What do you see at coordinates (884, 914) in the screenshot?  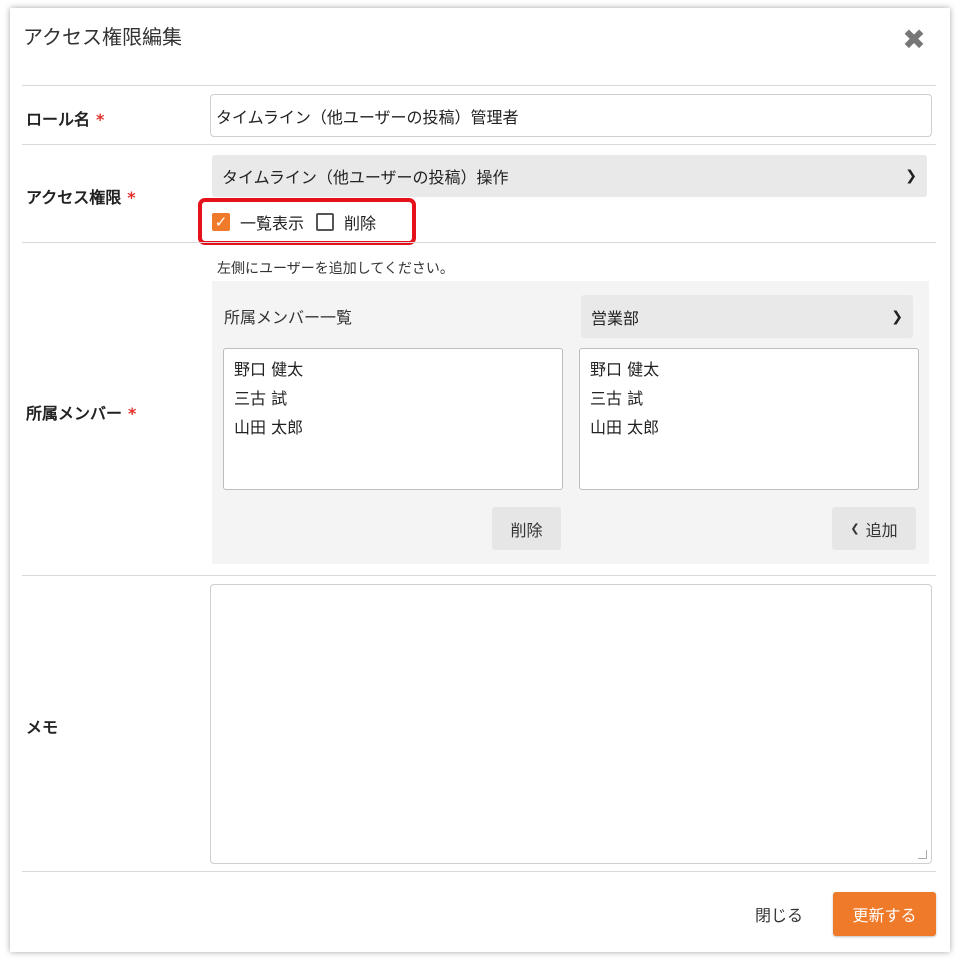 I see `update-button: 更新する` at bounding box center [884, 914].